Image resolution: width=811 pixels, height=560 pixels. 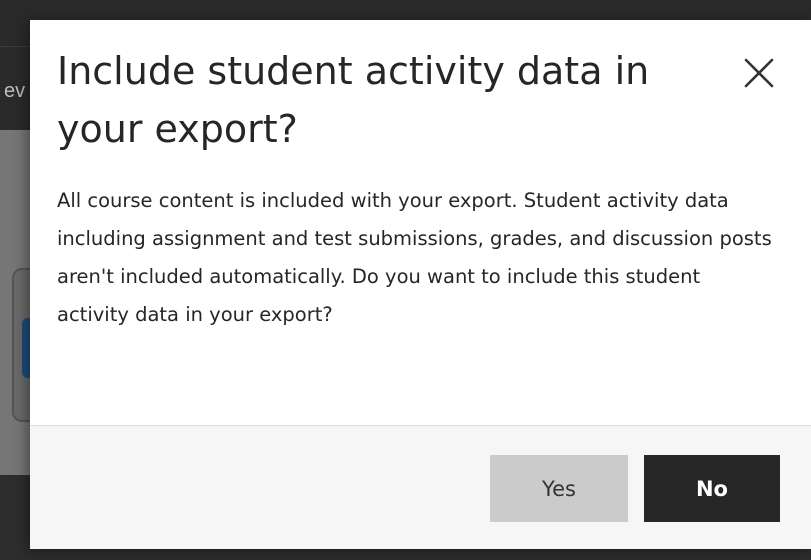 I want to click on close-button, so click(x=759, y=73).